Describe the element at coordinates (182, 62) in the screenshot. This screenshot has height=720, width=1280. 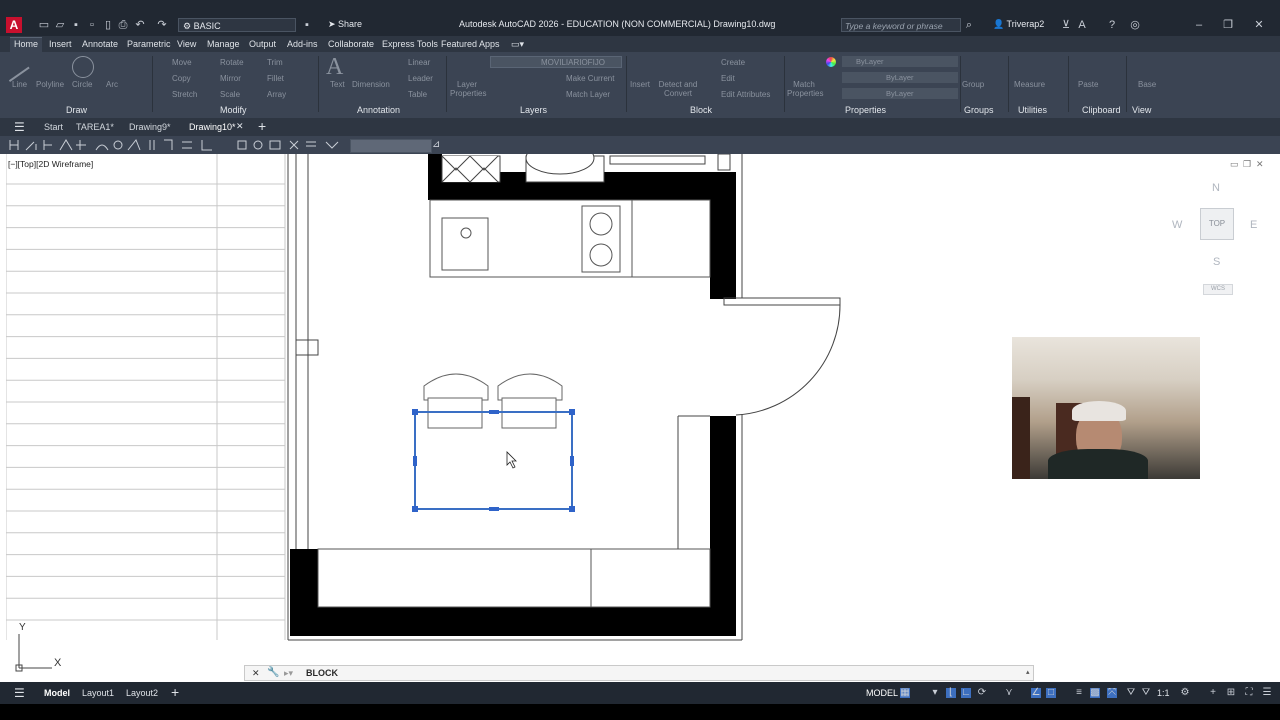
I see `move-button: Move` at that location.